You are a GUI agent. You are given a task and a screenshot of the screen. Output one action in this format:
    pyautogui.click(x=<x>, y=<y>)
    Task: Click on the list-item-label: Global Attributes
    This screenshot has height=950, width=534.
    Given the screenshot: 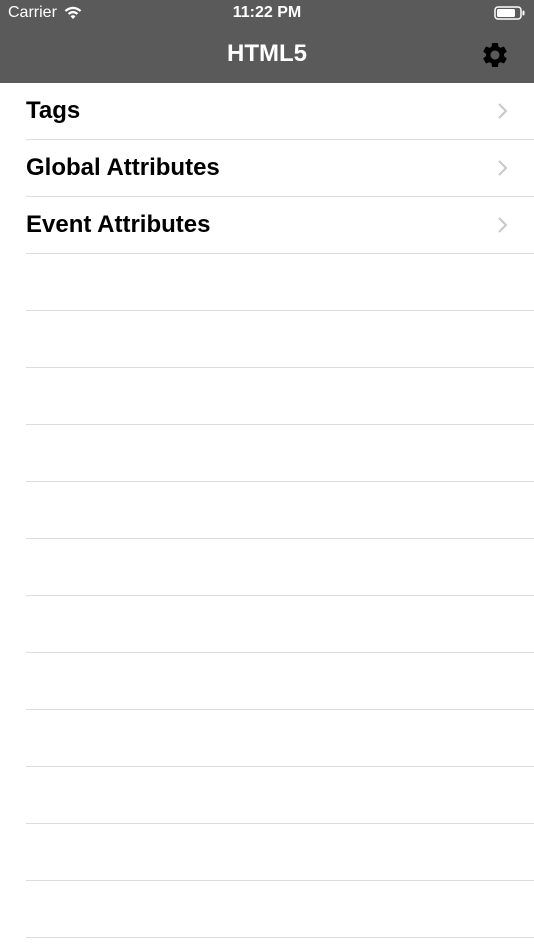 What is the action you would take?
    pyautogui.click(x=123, y=167)
    